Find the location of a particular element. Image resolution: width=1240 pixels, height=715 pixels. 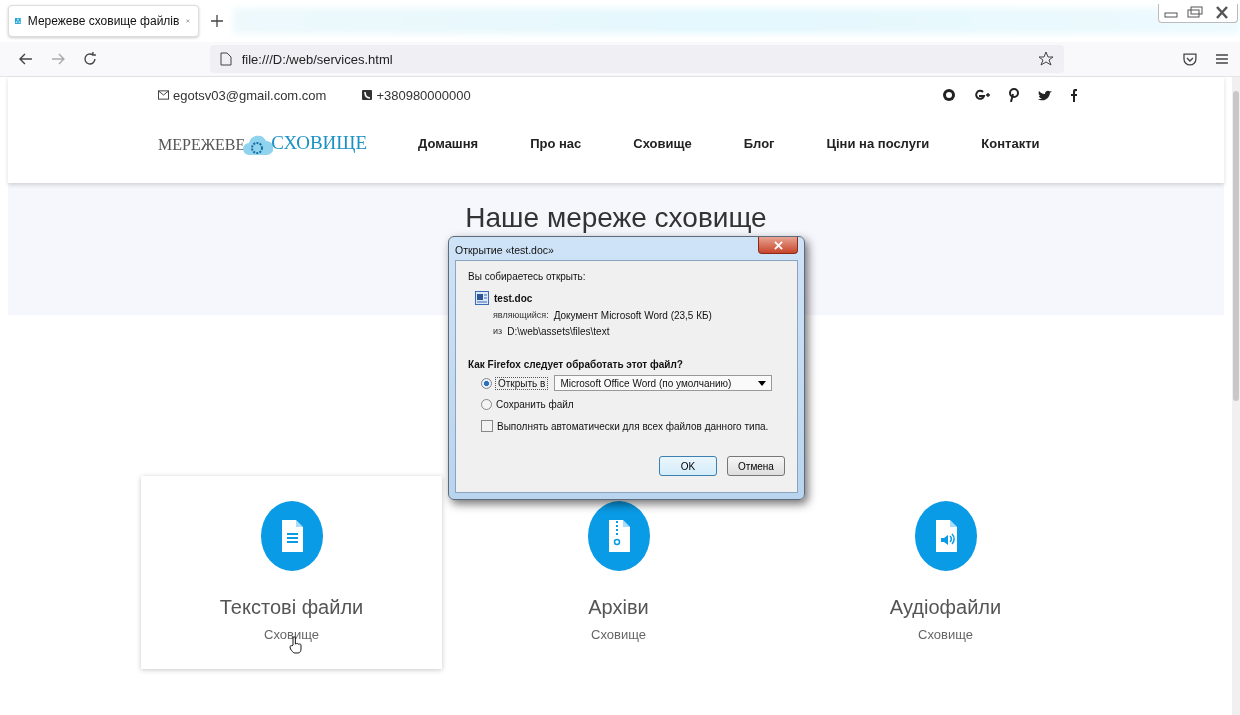

address-bar: file:///D:/web/services.html is located at coordinates (637, 59).